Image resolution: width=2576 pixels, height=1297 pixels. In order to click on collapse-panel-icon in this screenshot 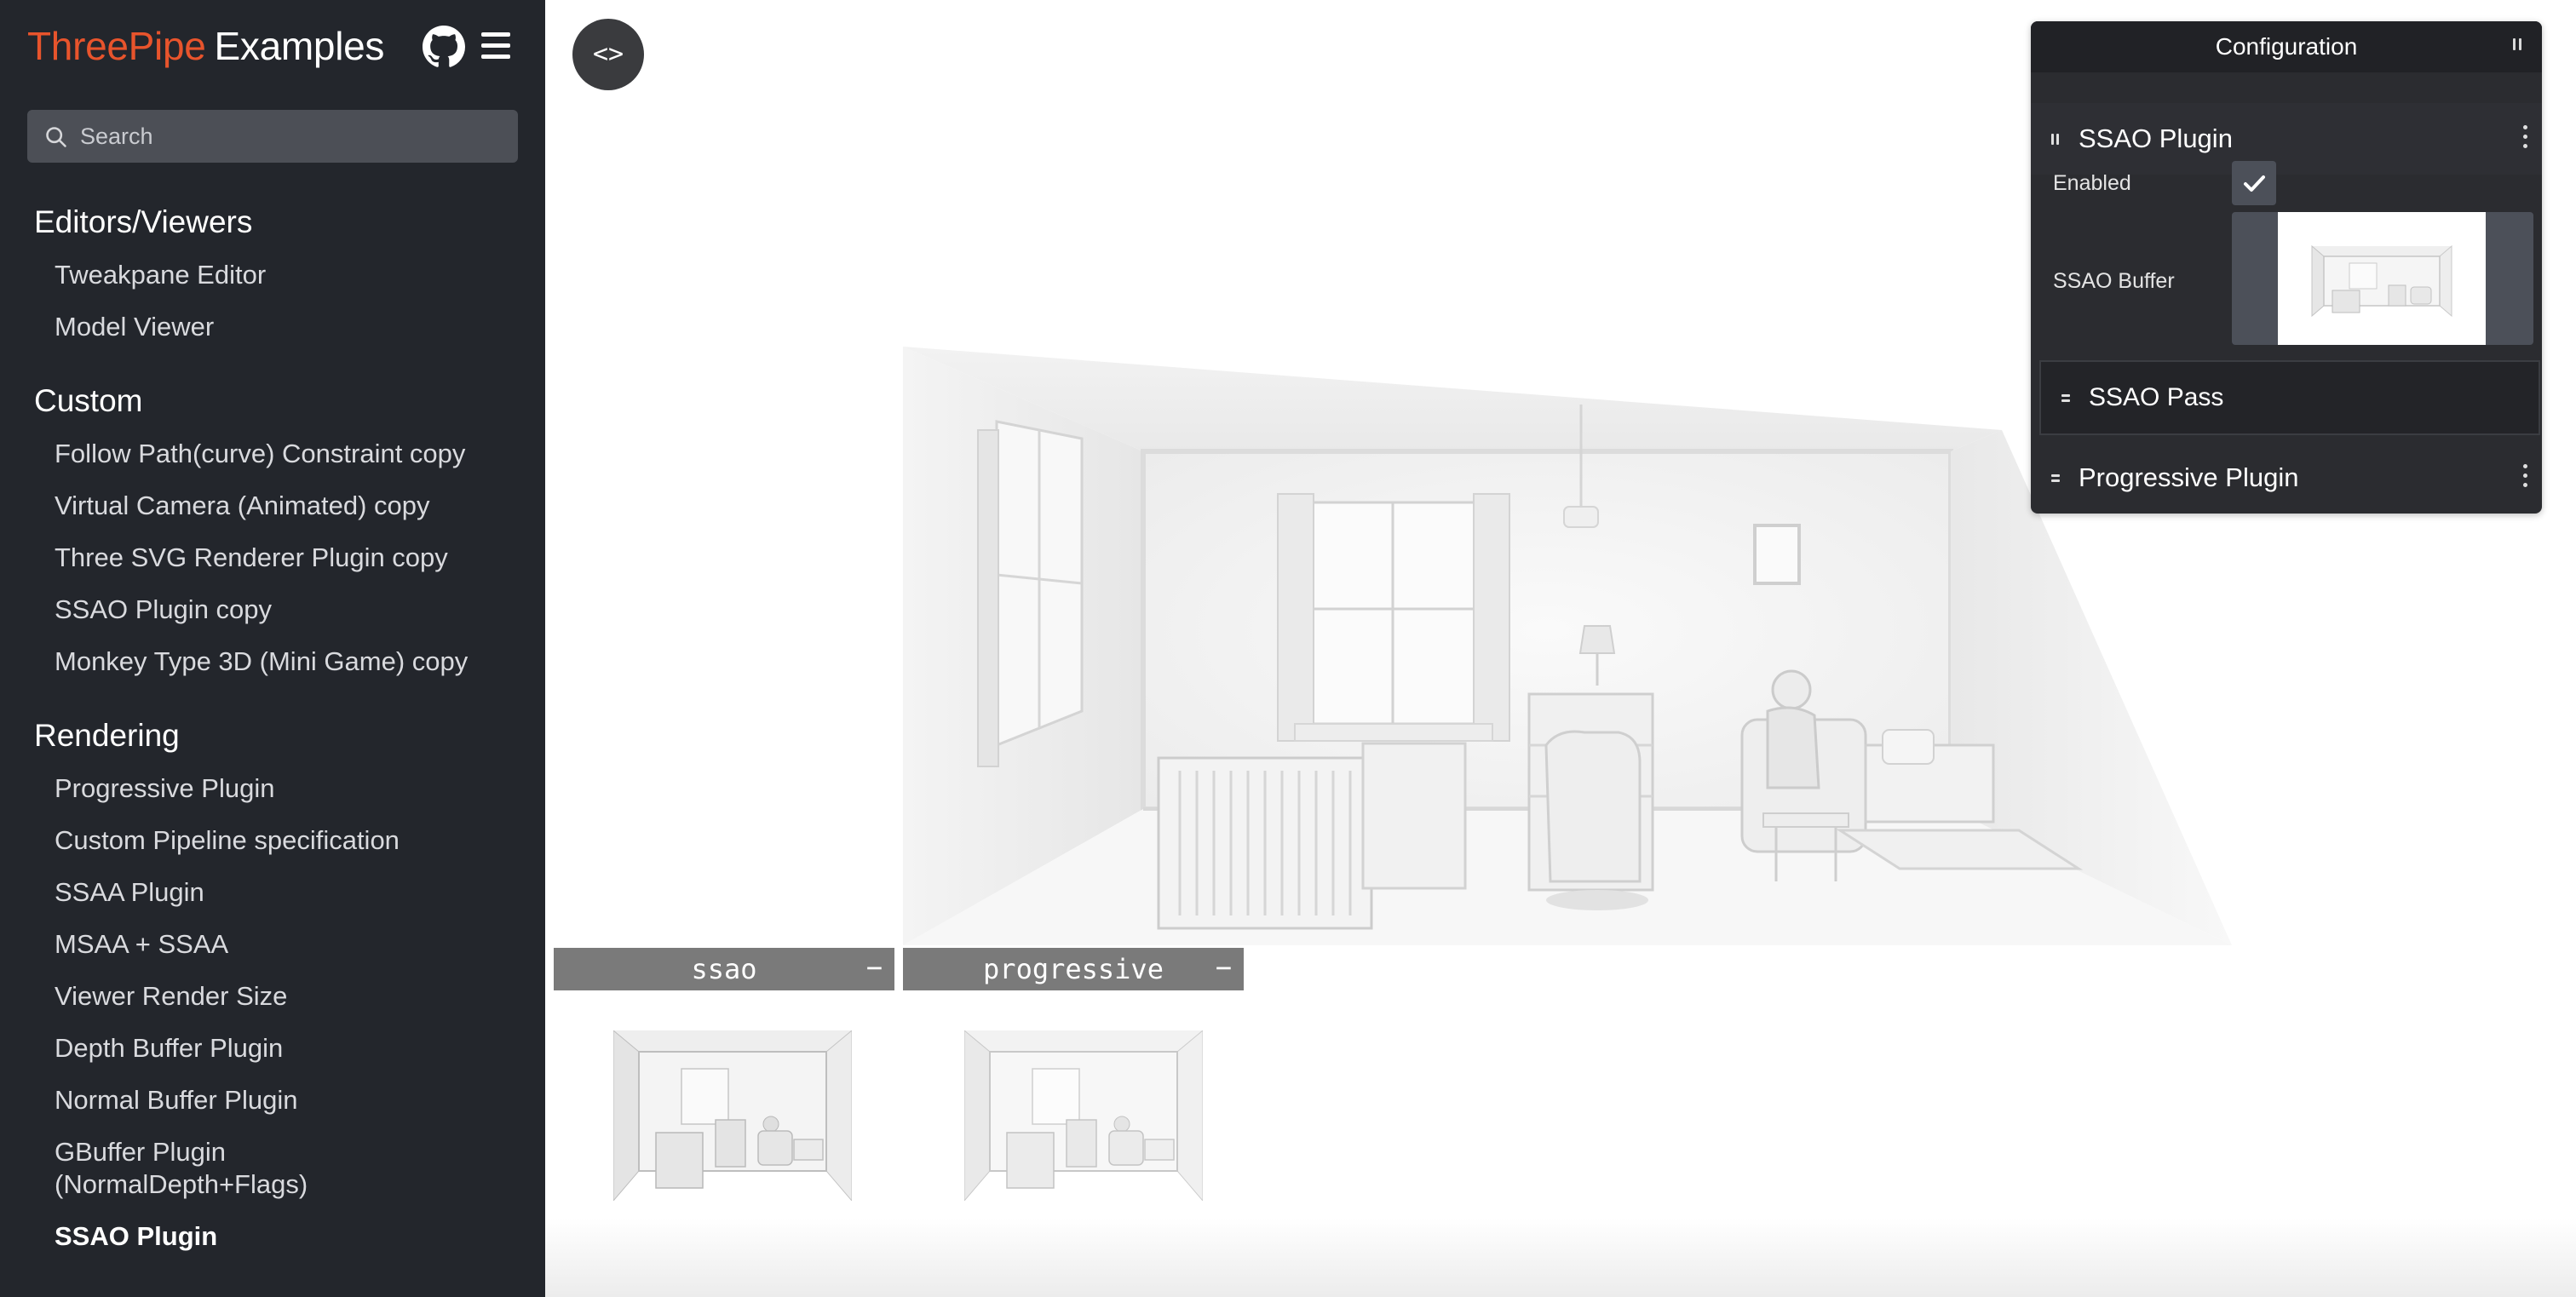, I will do `click(2518, 45)`.